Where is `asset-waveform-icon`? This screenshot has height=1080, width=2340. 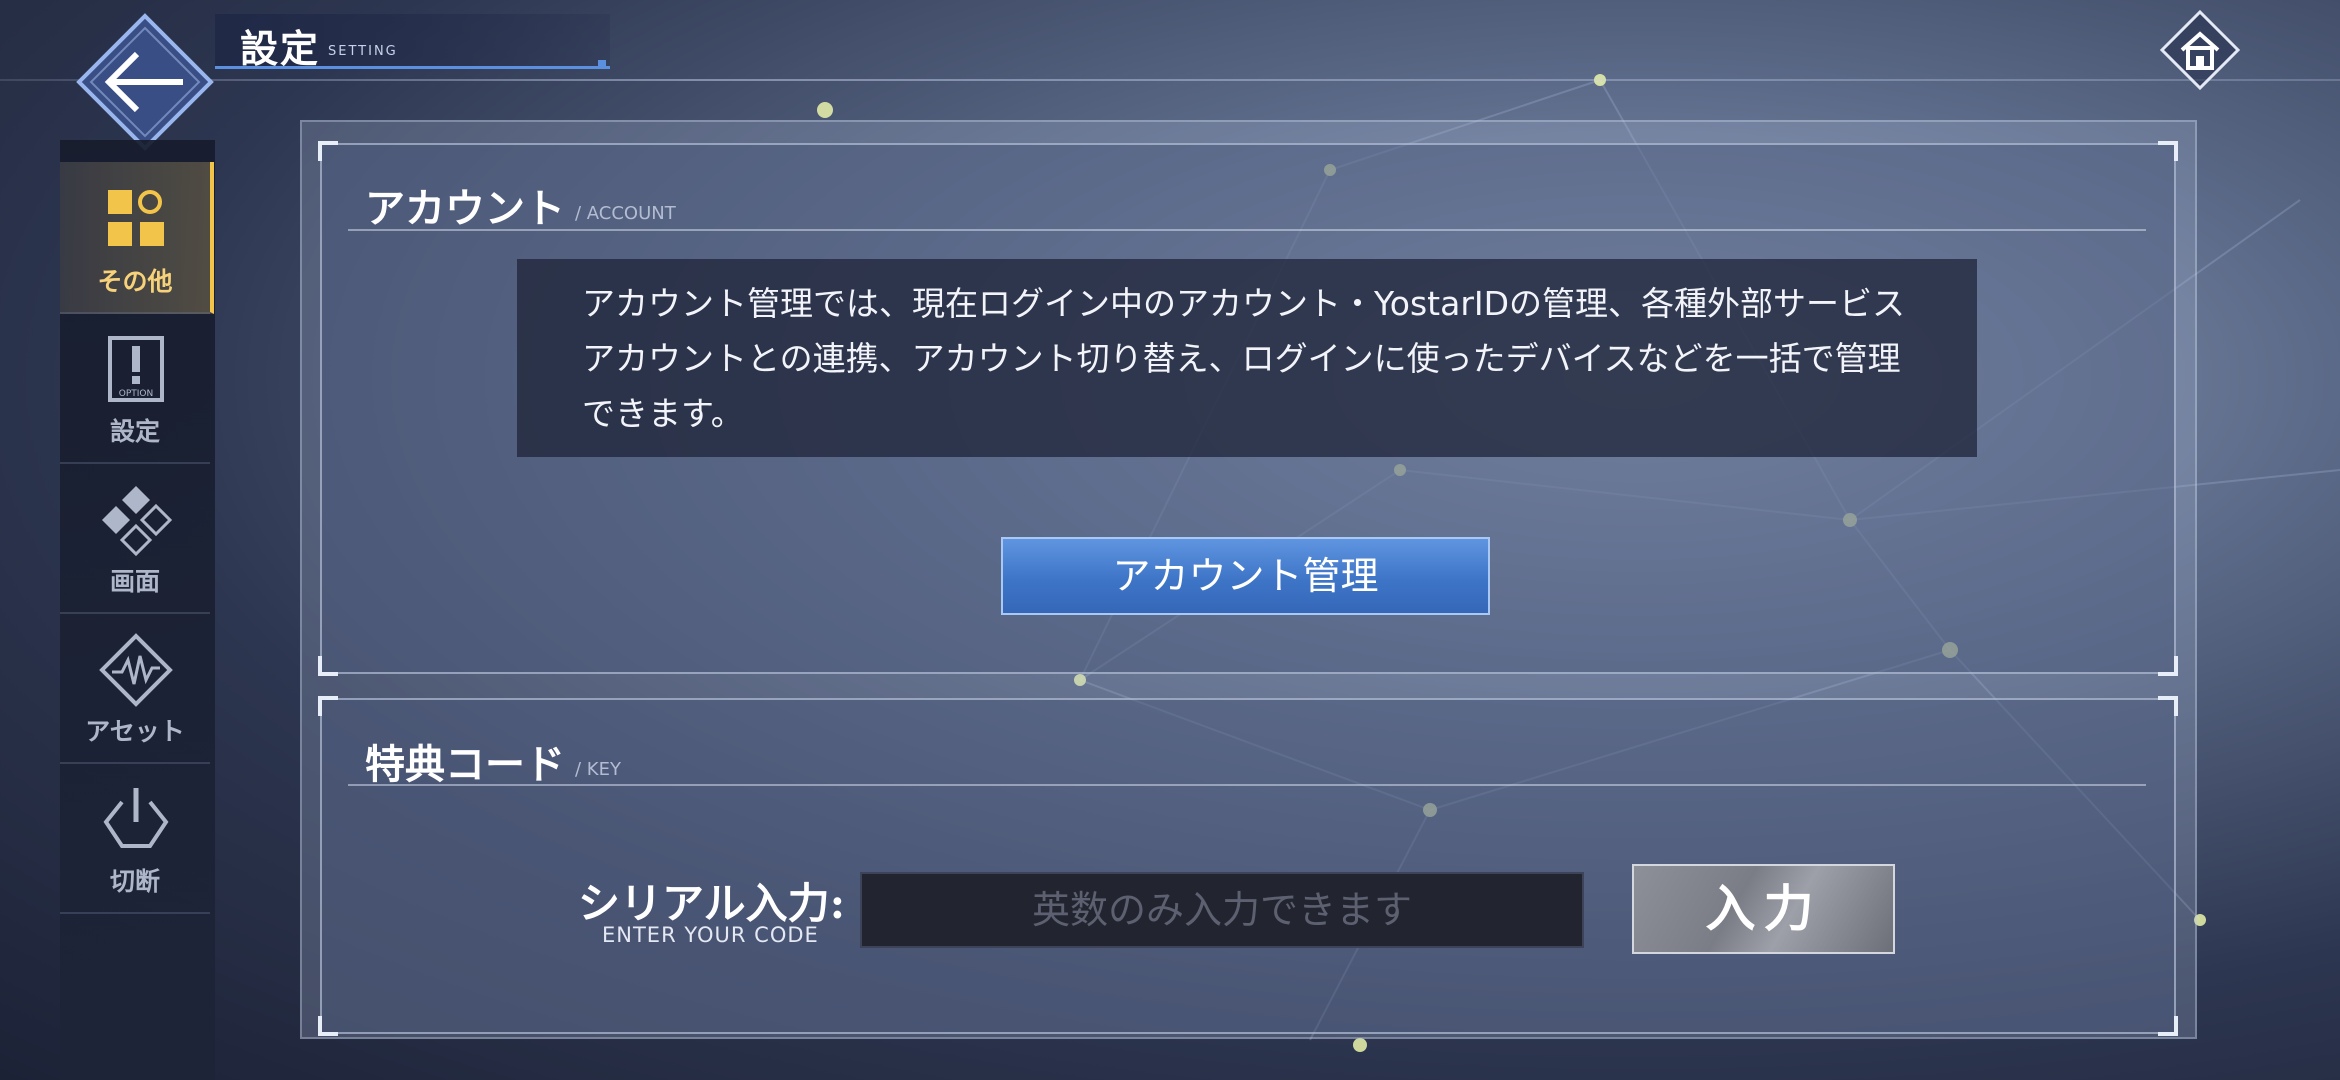
asset-waveform-icon is located at coordinates (136, 670).